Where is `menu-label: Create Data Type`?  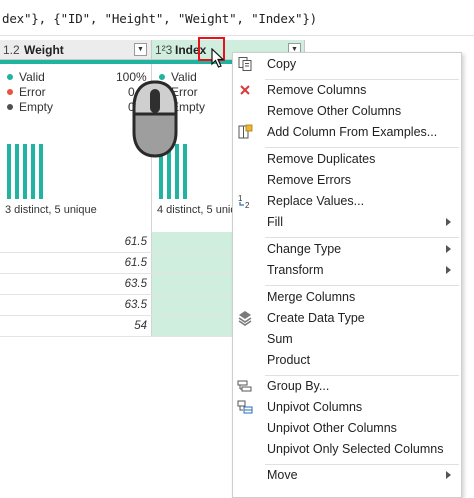
menu-label: Create Data Type is located at coordinates (316, 318).